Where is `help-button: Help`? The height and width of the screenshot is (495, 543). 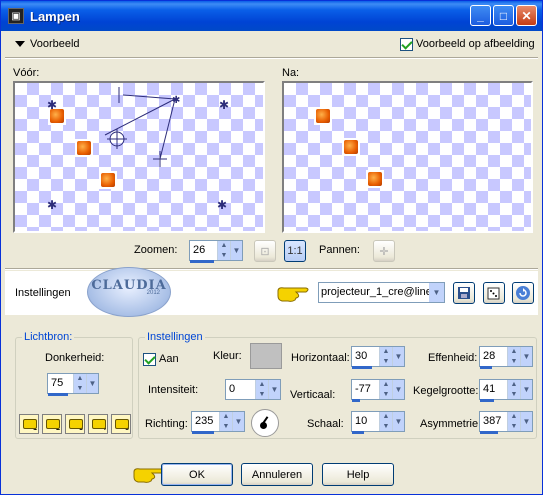 help-button: Help is located at coordinates (358, 474).